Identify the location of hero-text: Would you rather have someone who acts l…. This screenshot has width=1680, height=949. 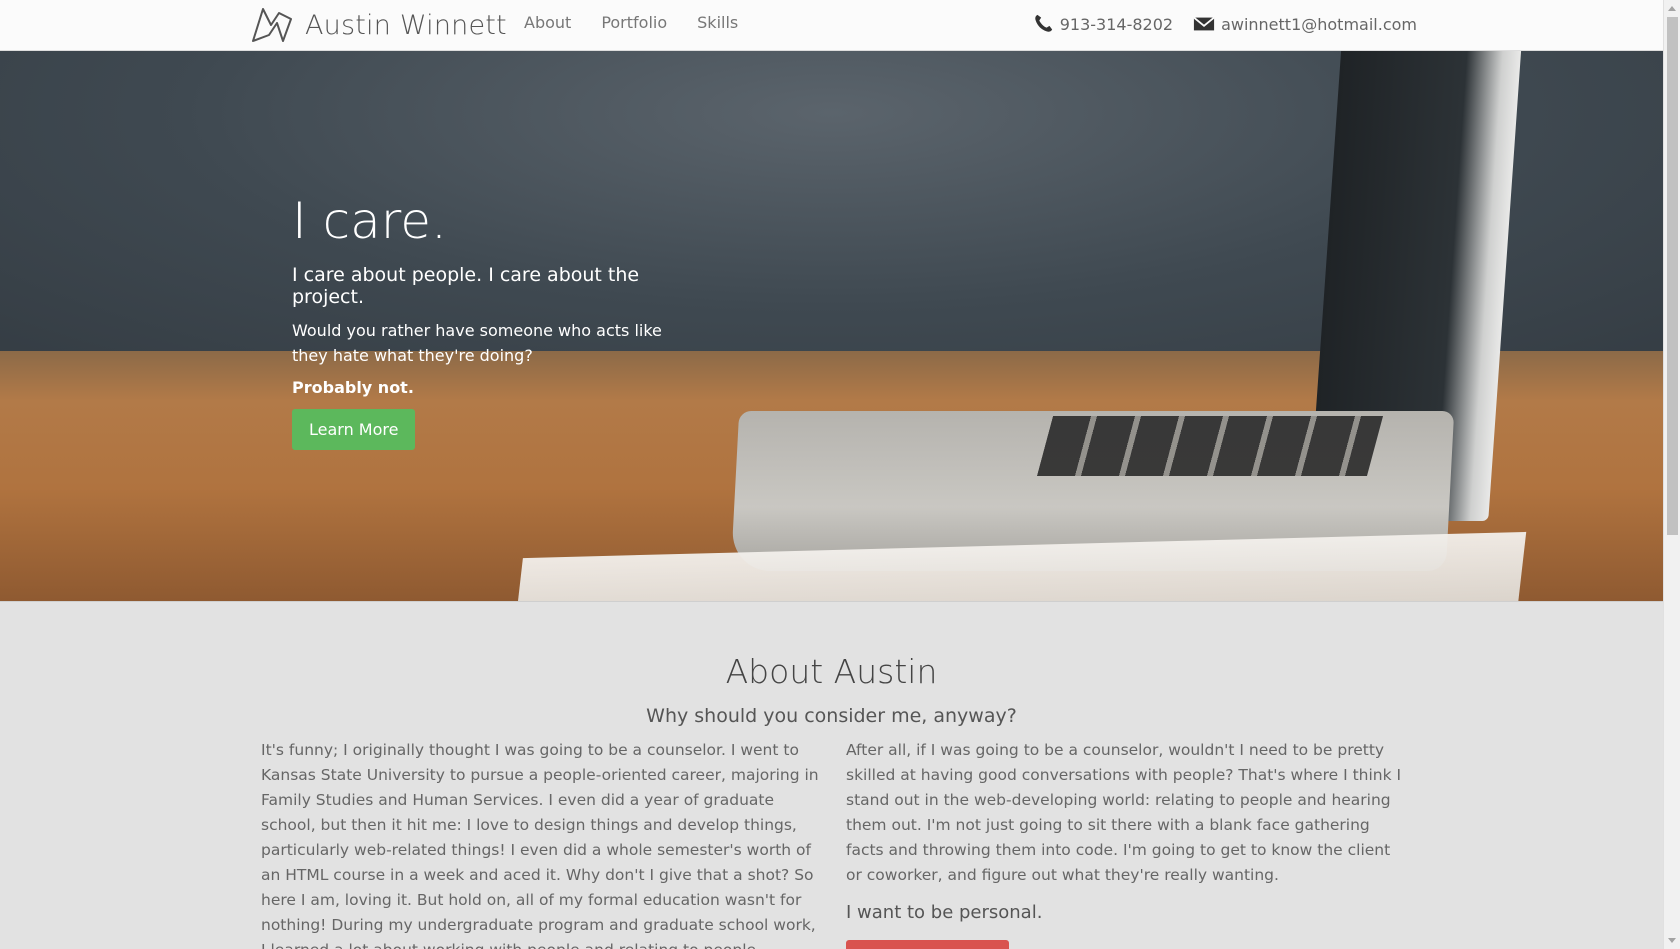
(477, 343).